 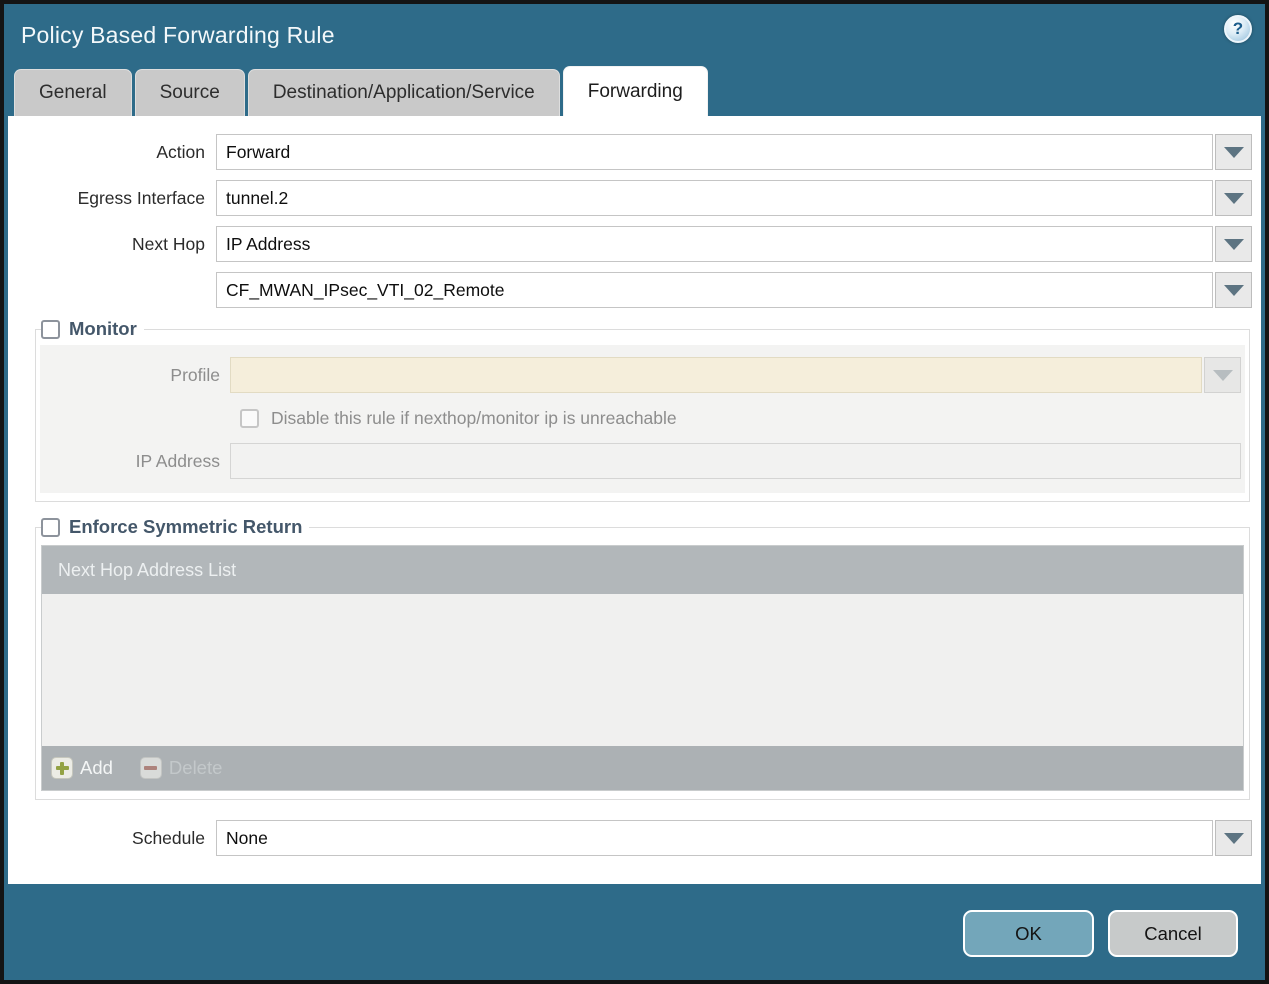 What do you see at coordinates (714, 290) in the screenshot?
I see `next-hop-address-input` at bounding box center [714, 290].